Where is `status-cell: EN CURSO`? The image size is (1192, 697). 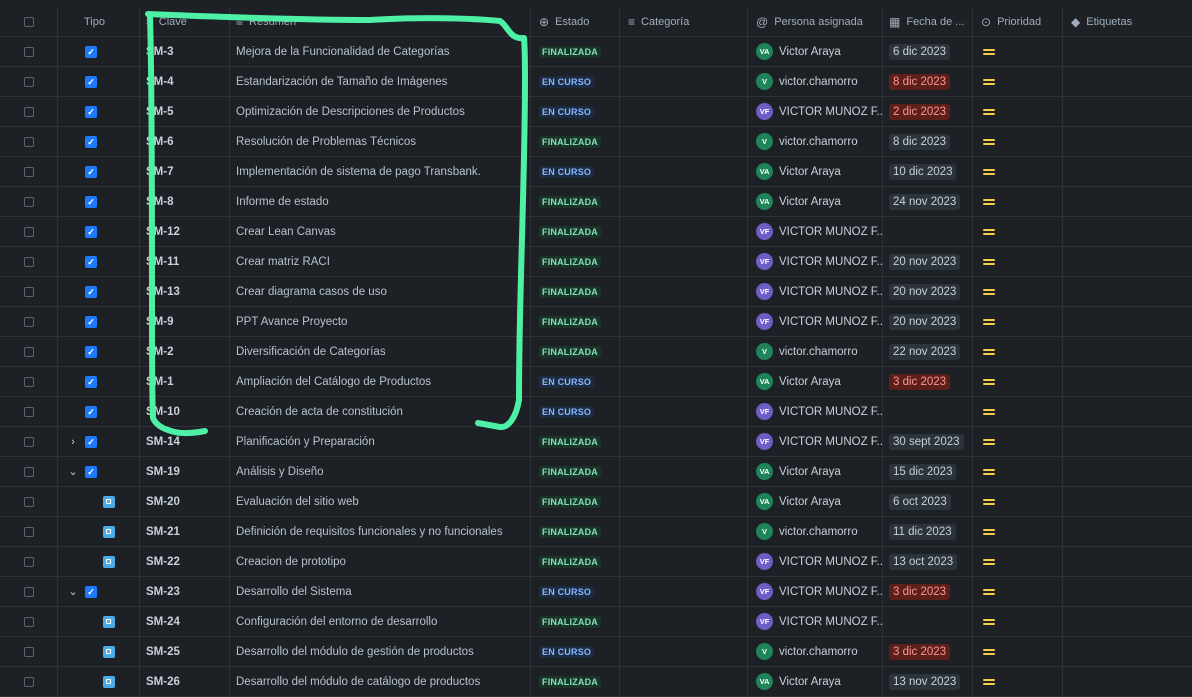
status-cell: EN CURSO is located at coordinates (575, 81).